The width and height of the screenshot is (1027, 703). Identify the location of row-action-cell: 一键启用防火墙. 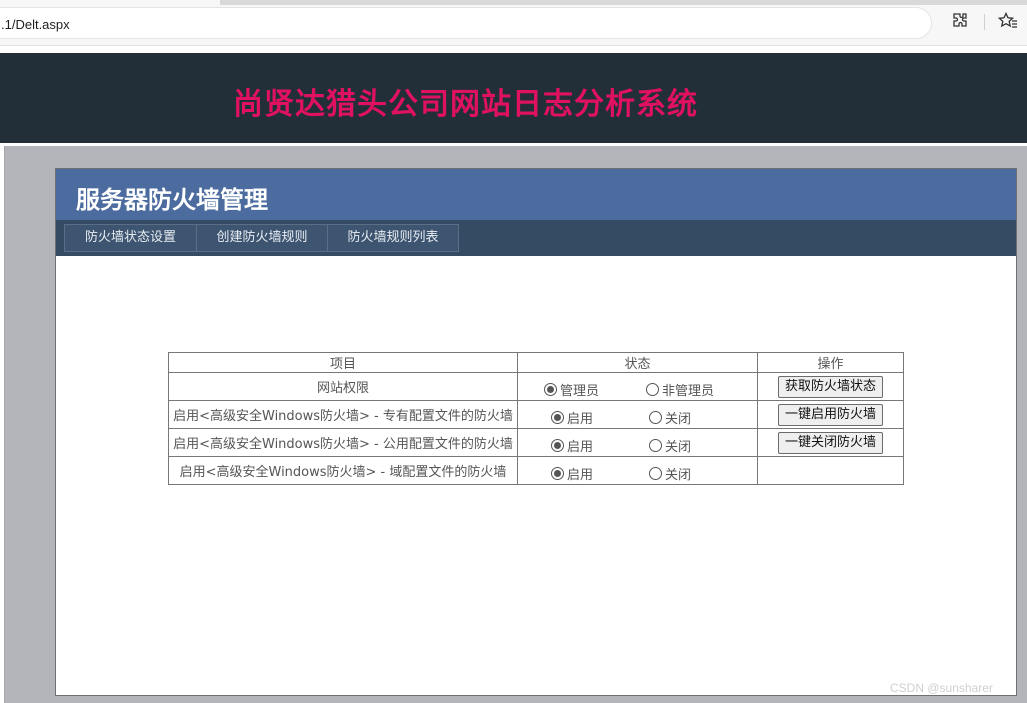
(830, 414).